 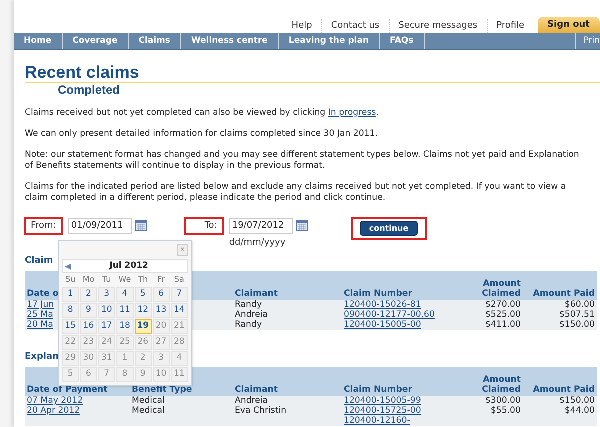 What do you see at coordinates (579, 305) in the screenshot?
I see `table-cell: $60.00` at bounding box center [579, 305].